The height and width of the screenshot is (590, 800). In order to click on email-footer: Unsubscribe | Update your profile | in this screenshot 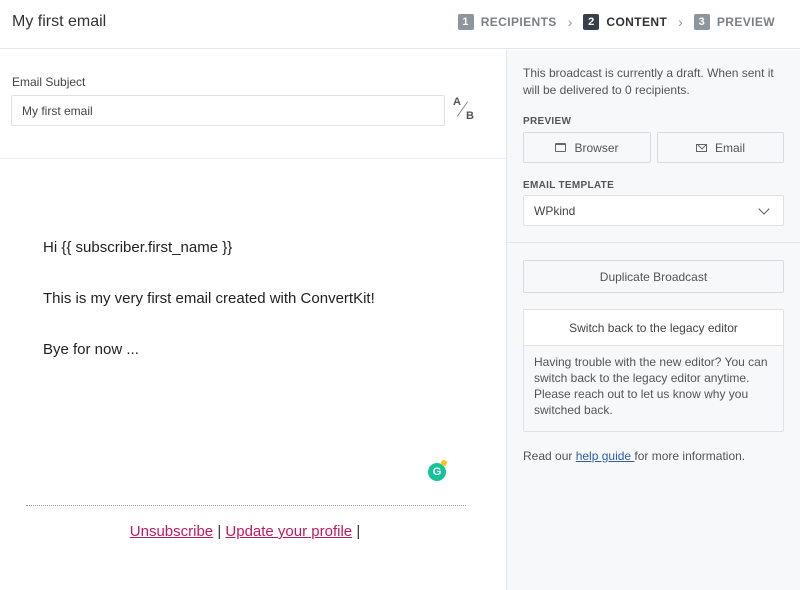, I will do `click(245, 531)`.